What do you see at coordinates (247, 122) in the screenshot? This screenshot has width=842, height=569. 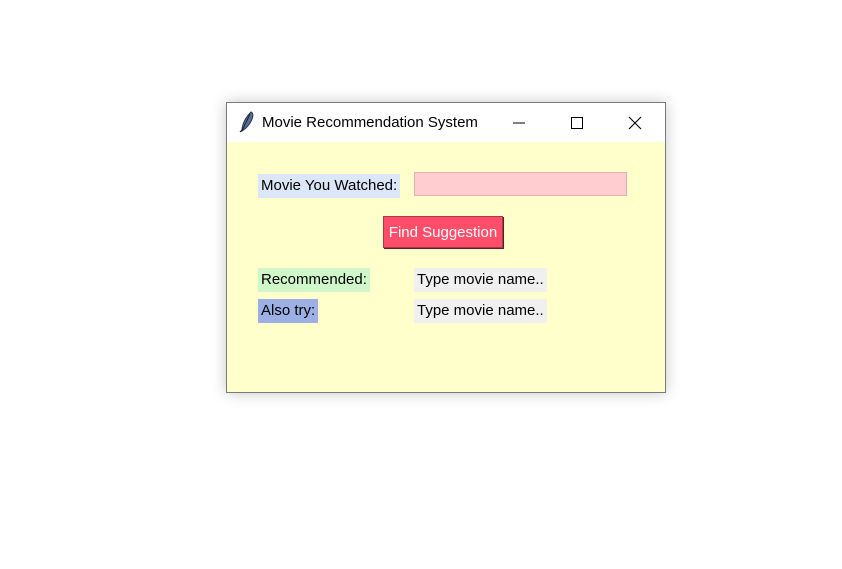 I see `feather-icon` at bounding box center [247, 122].